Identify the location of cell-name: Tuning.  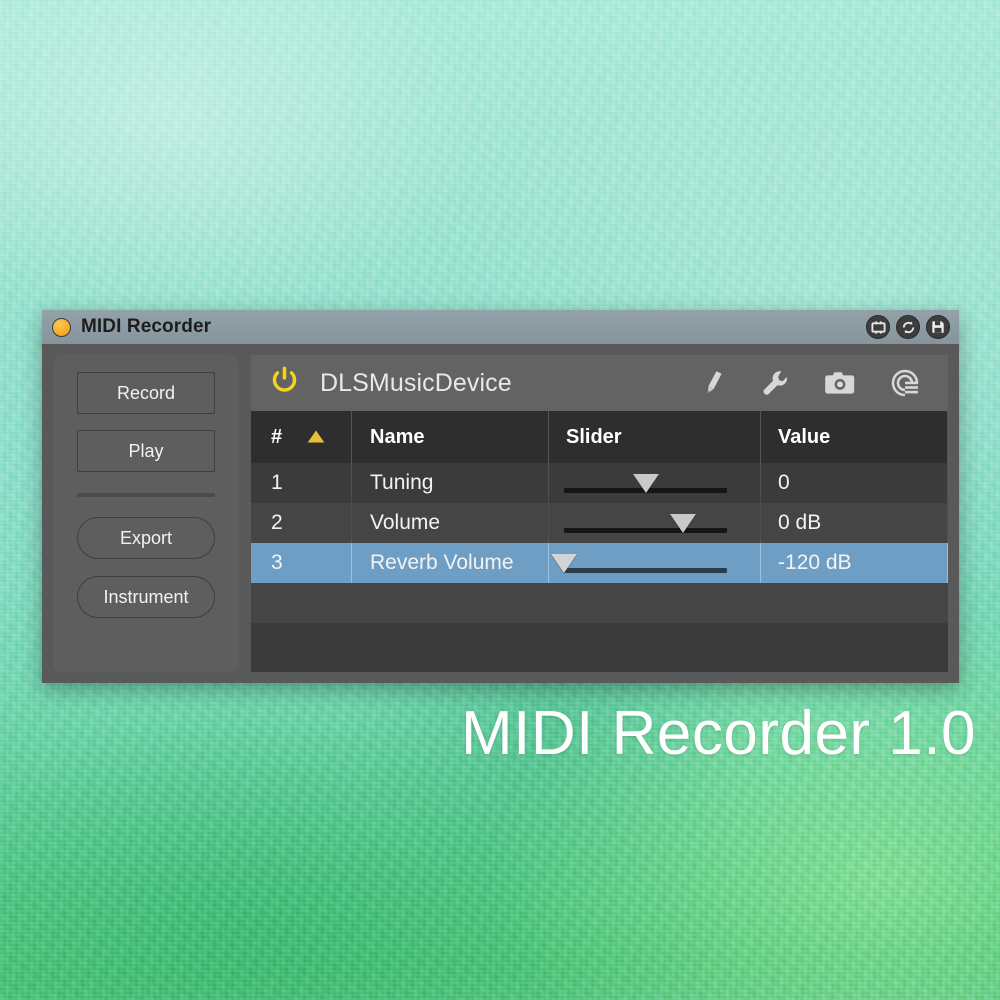
(450, 483).